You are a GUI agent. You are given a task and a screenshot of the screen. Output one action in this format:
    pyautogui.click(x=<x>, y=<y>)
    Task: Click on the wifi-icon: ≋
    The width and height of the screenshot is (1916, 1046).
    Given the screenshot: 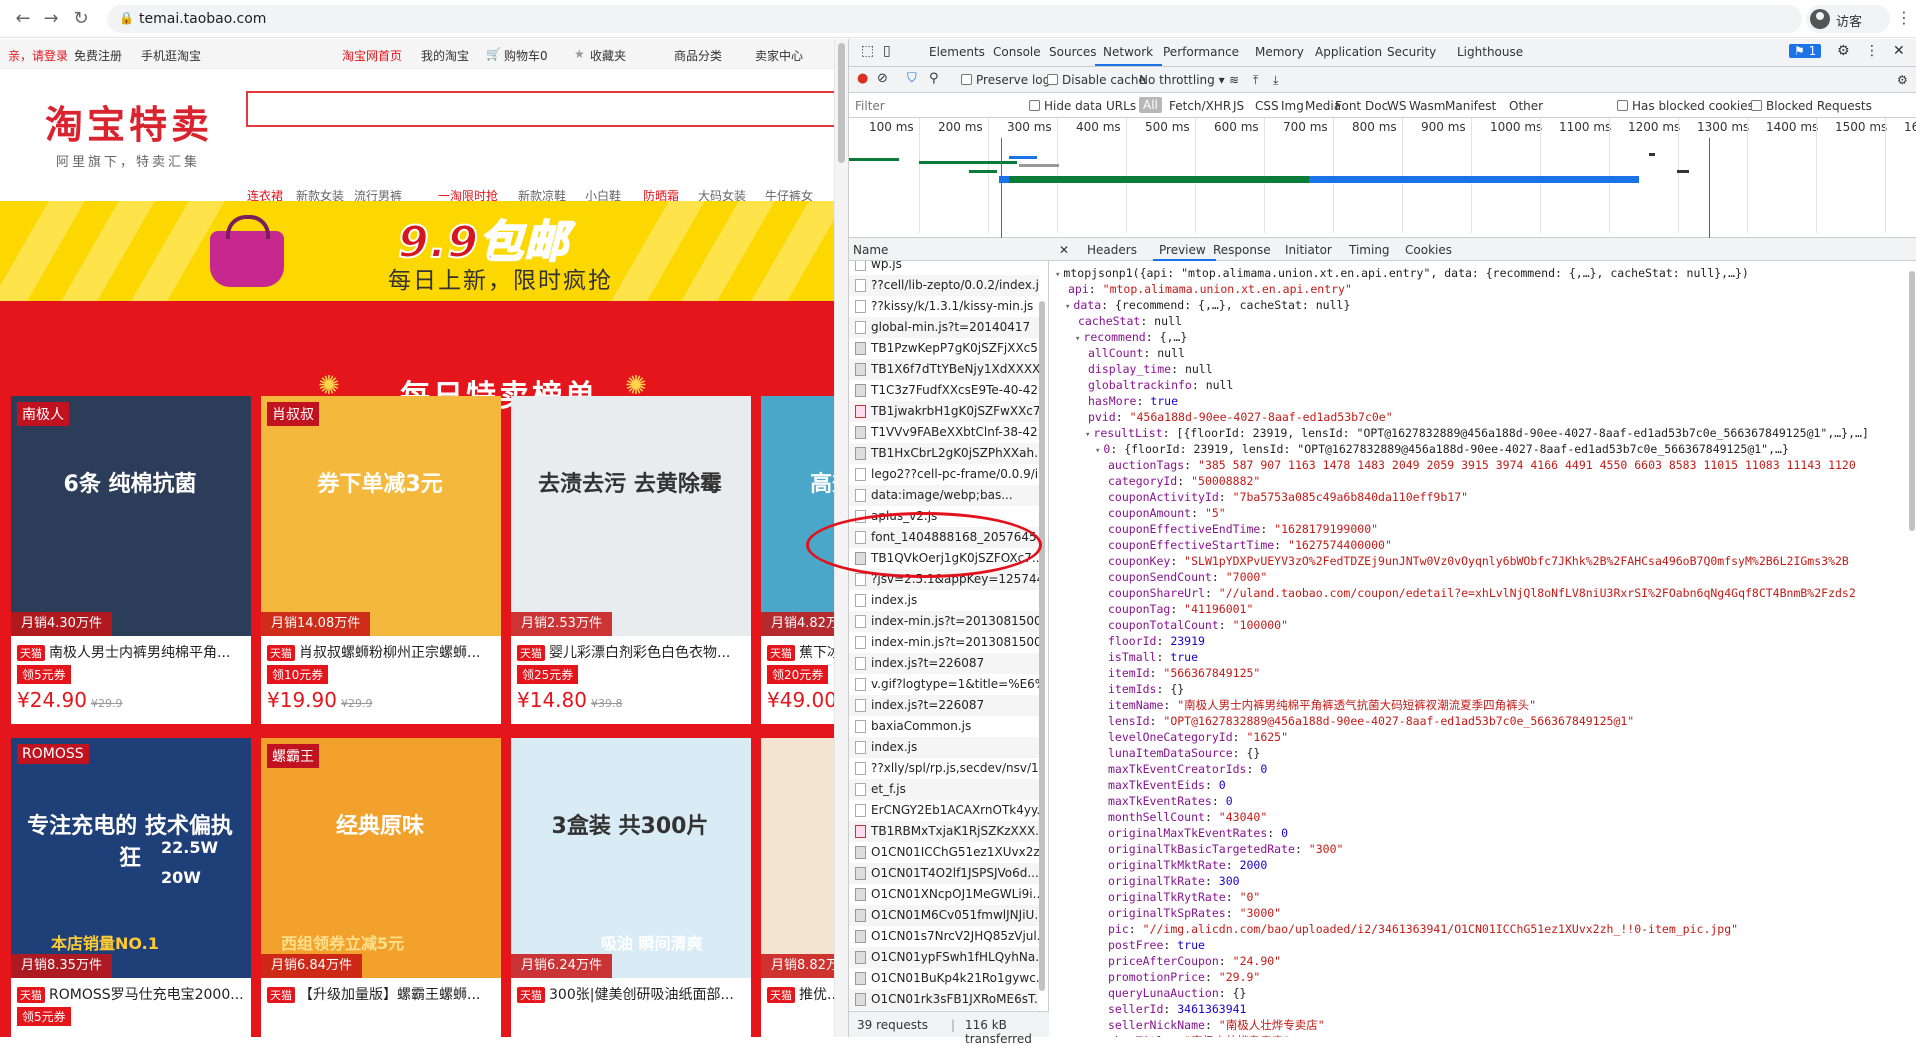 What is the action you would take?
    pyautogui.click(x=1234, y=80)
    